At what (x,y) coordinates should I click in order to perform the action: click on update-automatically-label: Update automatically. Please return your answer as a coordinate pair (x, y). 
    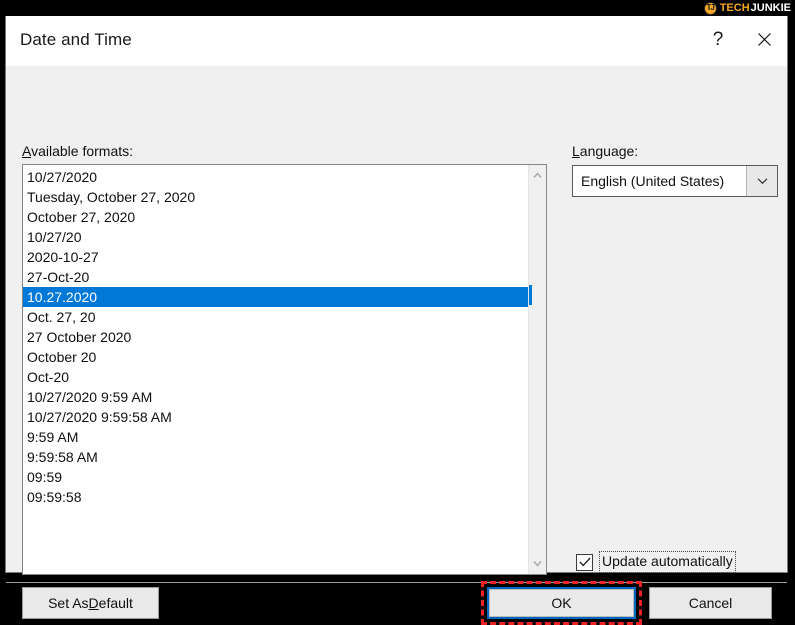
    Looking at the image, I should click on (667, 561).